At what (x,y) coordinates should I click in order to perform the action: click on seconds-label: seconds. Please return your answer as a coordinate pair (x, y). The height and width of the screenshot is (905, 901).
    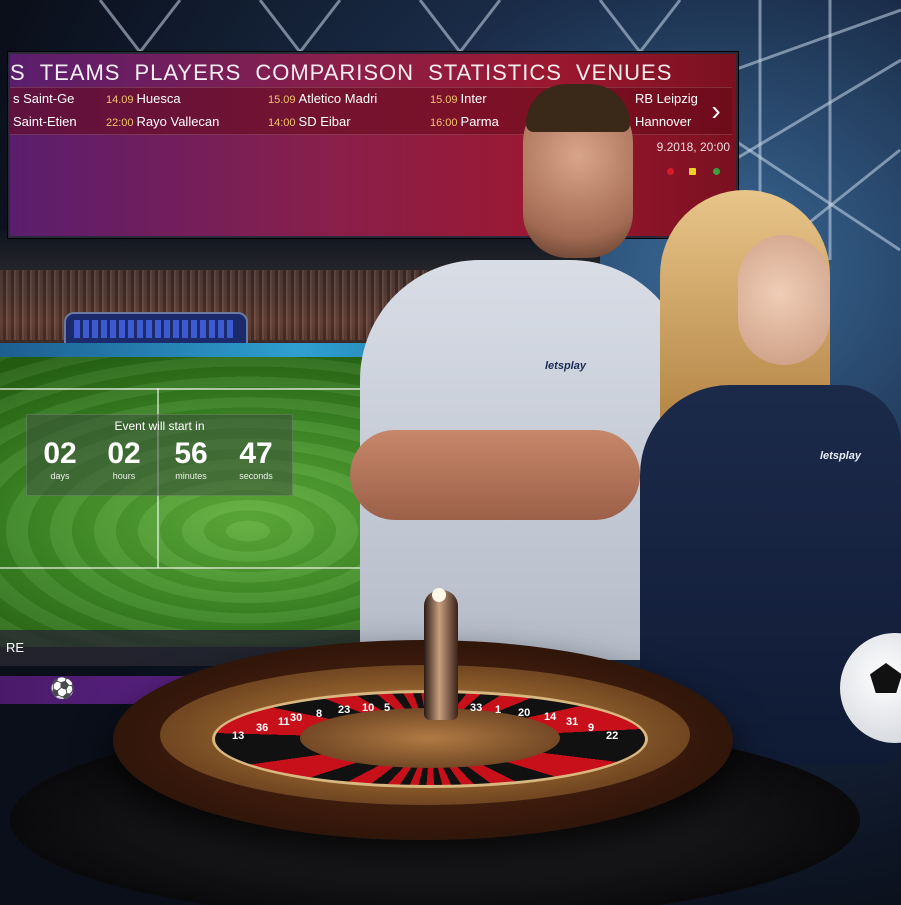
    Looking at the image, I should click on (256, 476).